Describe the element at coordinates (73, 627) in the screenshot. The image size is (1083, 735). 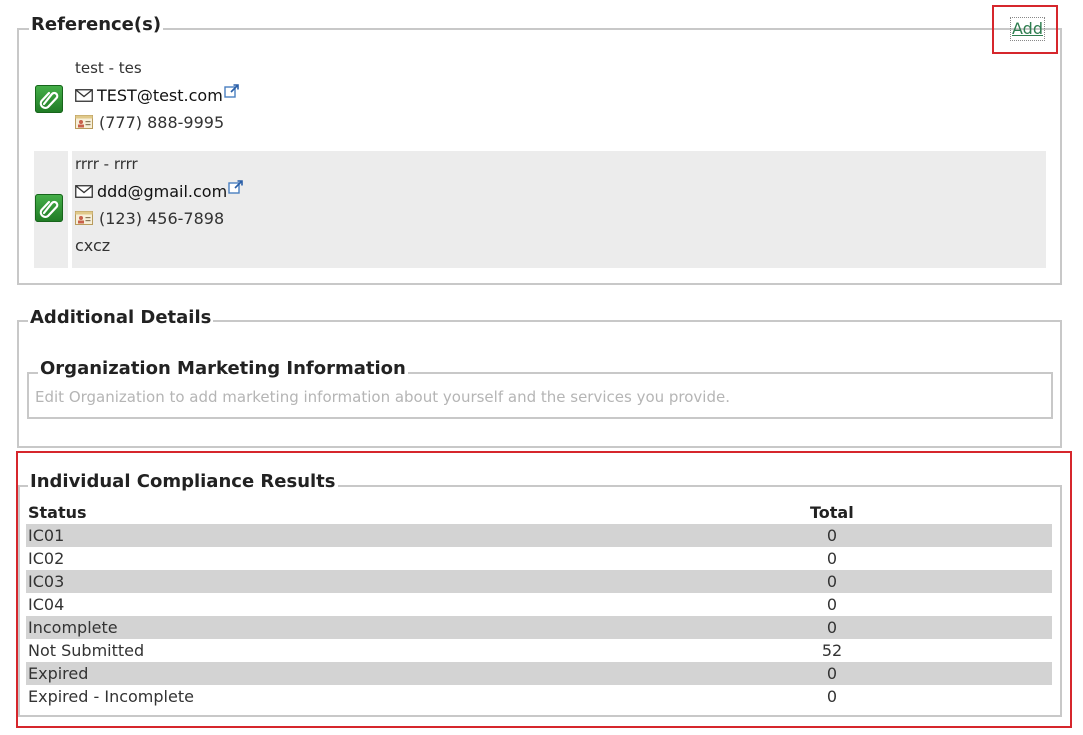
I see `status-cell: Incomplete` at that location.